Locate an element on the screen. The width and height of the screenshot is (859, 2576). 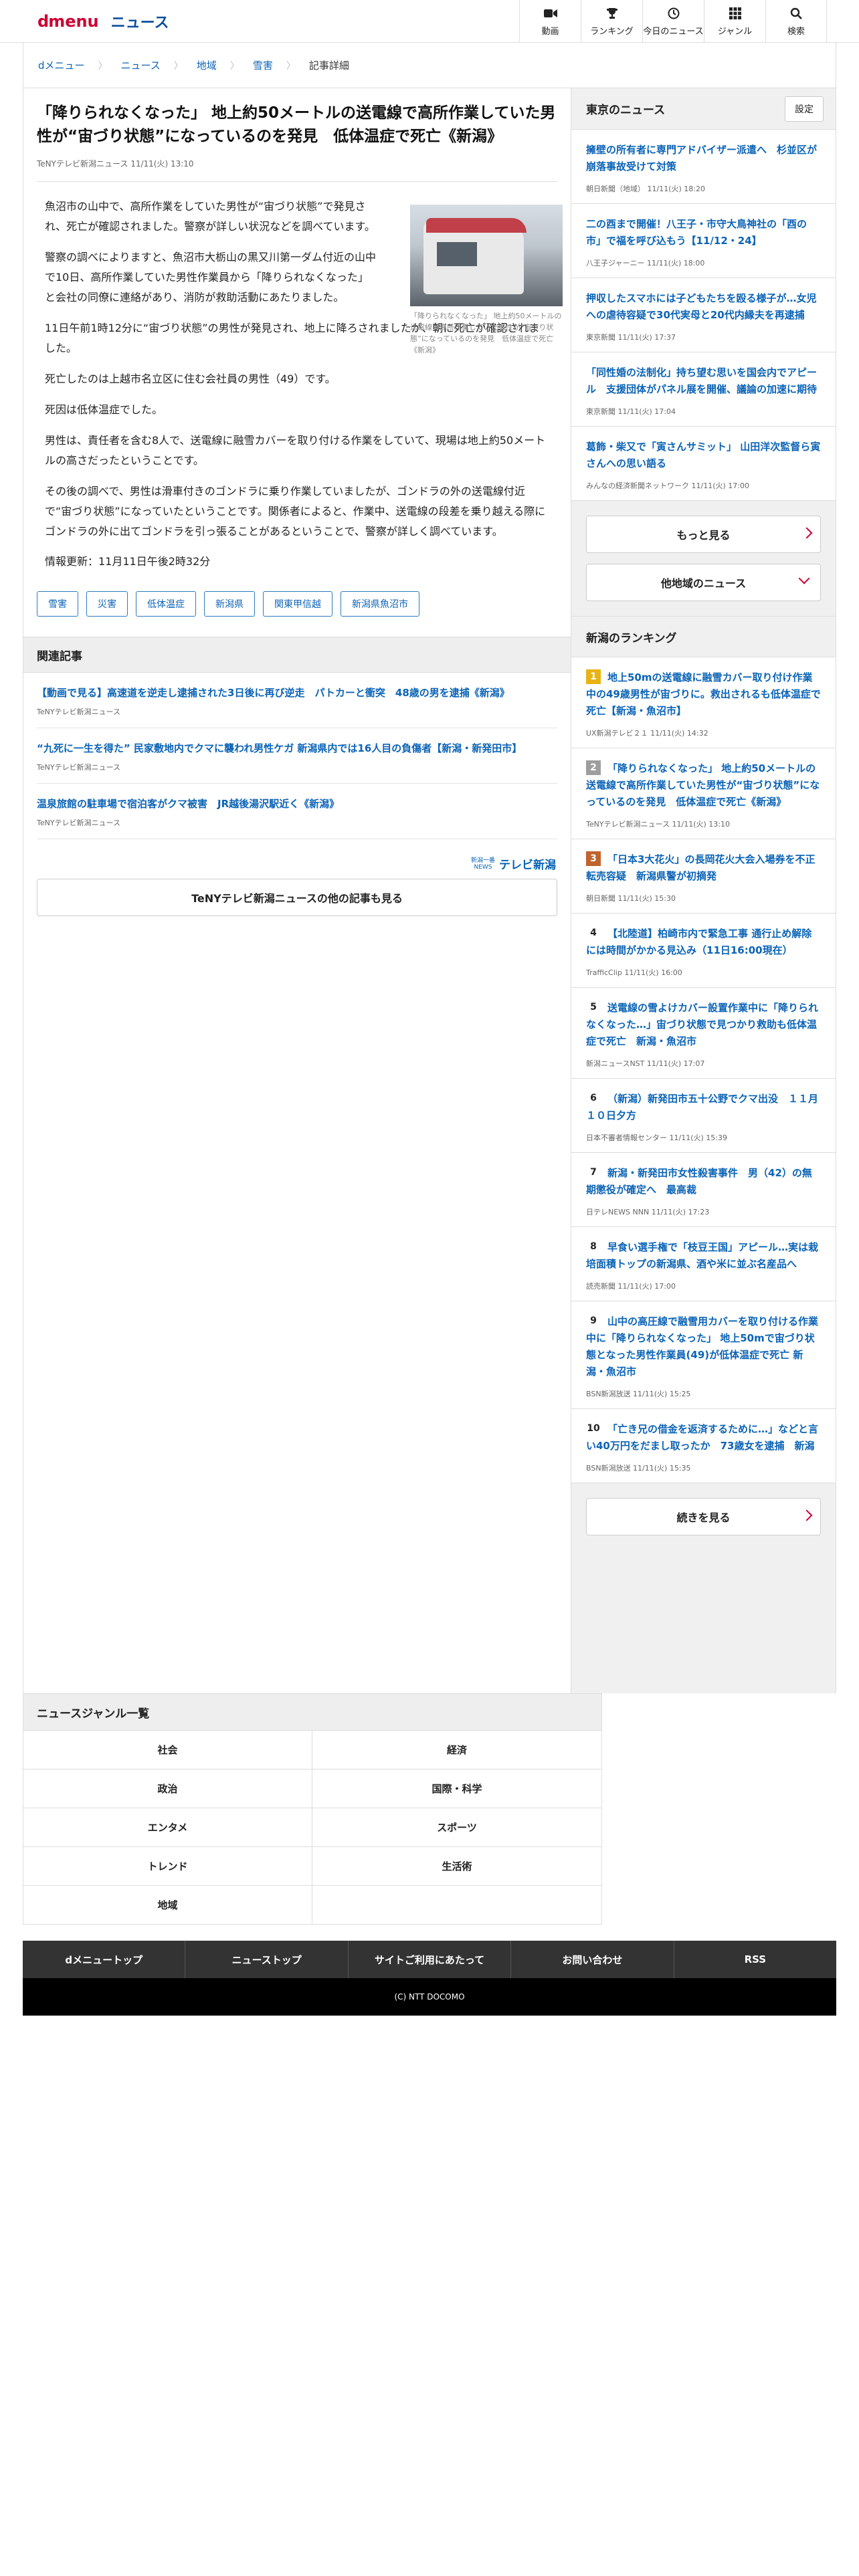
continue-button: 続きを見る is located at coordinates (703, 1517).